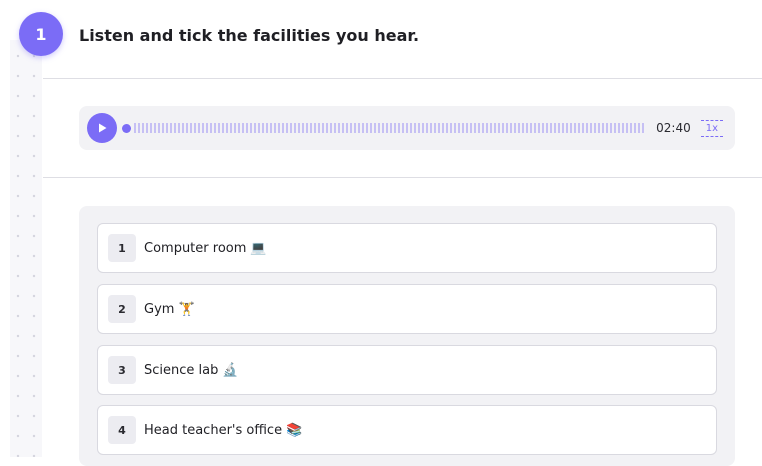 The height and width of the screenshot is (466, 762). I want to click on question-title: Listen and tick the facilities you hear., so click(249, 35).